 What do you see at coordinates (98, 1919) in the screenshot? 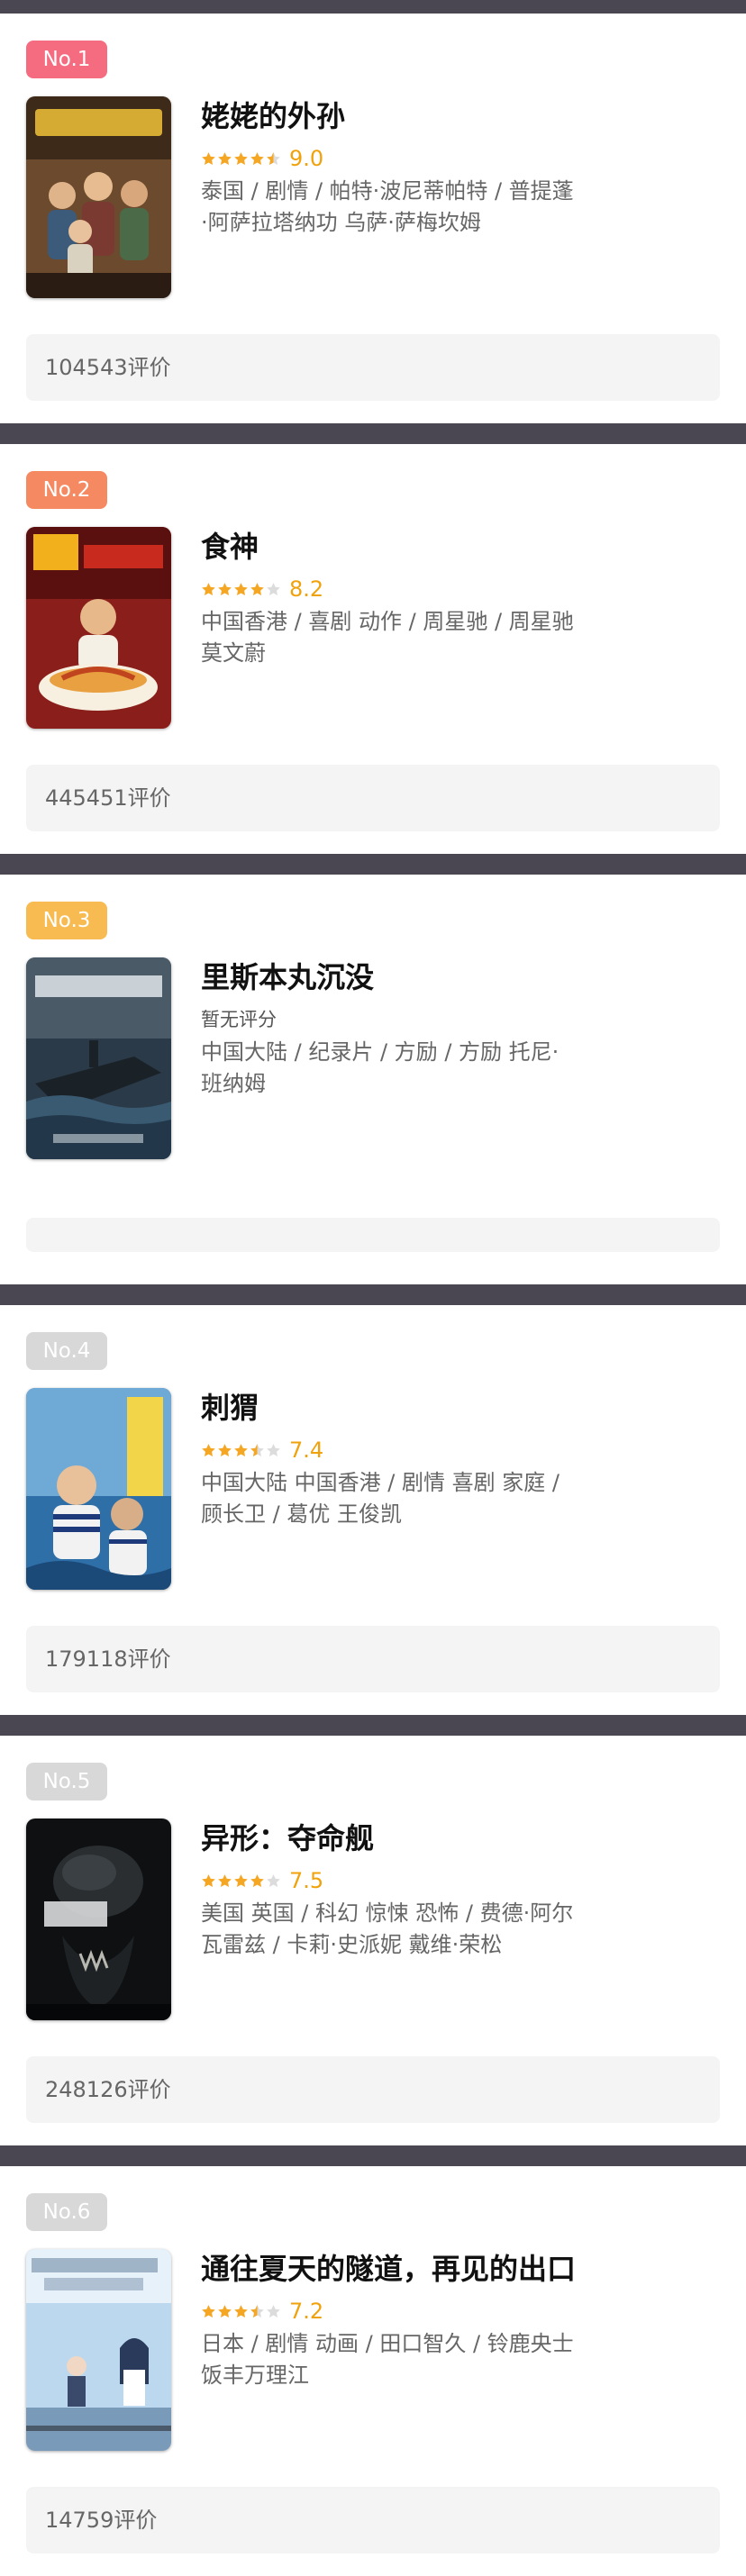
I see `movie-poster-alien-creature` at bounding box center [98, 1919].